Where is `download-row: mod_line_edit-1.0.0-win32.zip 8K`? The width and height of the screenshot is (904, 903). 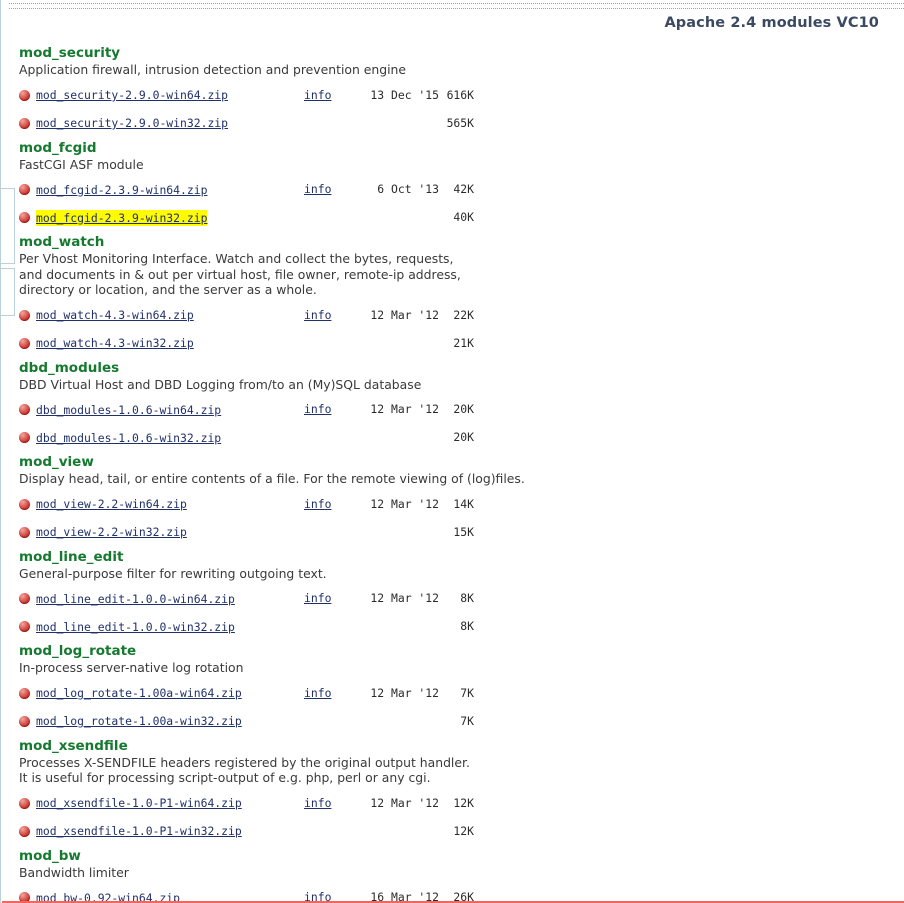 download-row: mod_line_edit-1.0.0-win32.zip 8K is located at coordinates (461, 626).